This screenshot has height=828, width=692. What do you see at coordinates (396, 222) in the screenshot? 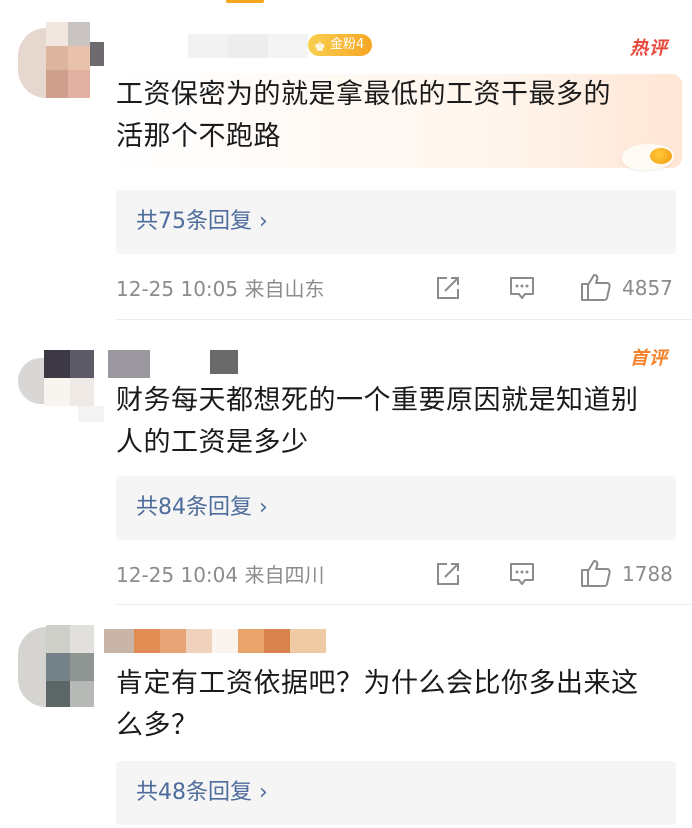
I see `replies-link: 共75条回复 ›` at bounding box center [396, 222].